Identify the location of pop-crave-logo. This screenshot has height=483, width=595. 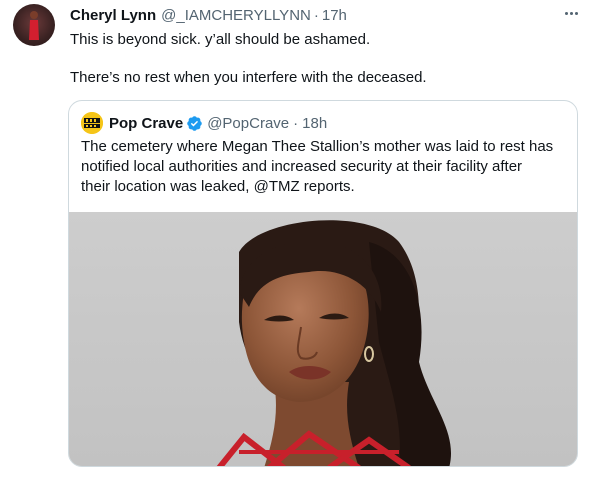
(92, 123).